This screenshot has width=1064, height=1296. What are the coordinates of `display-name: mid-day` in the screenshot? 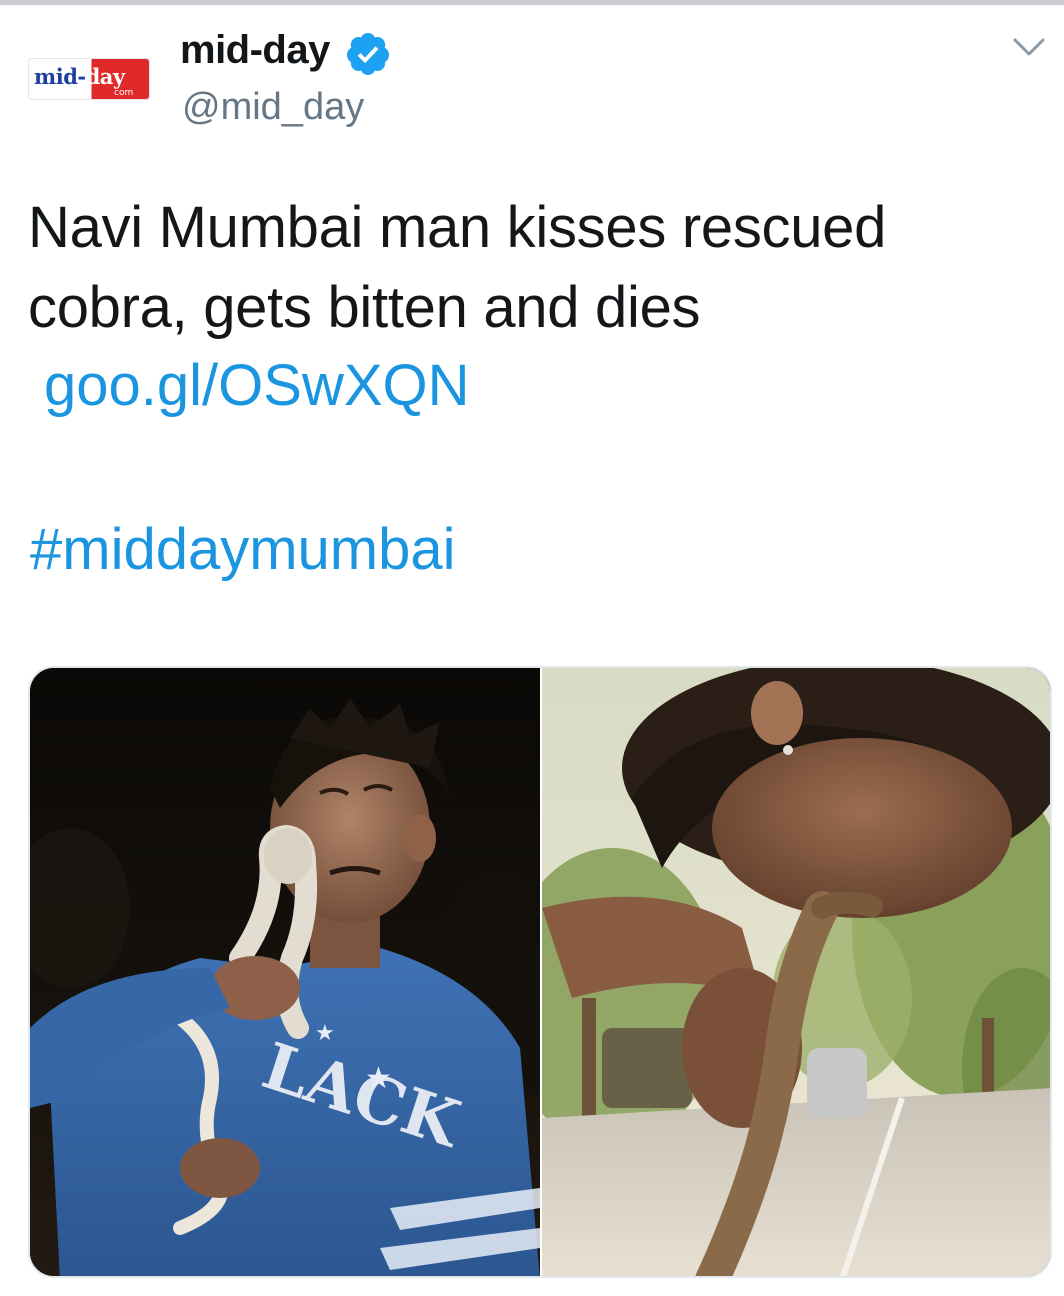 It's located at (255, 50).